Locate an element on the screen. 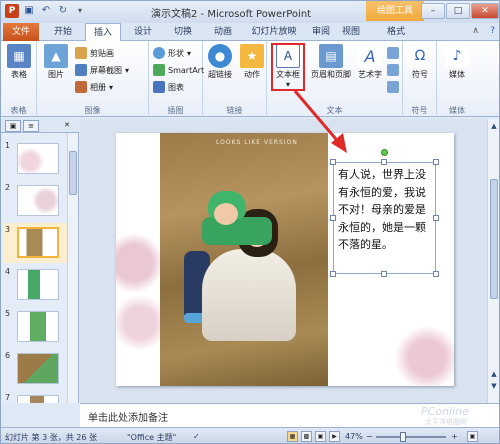 The width and height of the screenshot is (500, 444). action-button: ★ 动作 is located at coordinates (252, 70).